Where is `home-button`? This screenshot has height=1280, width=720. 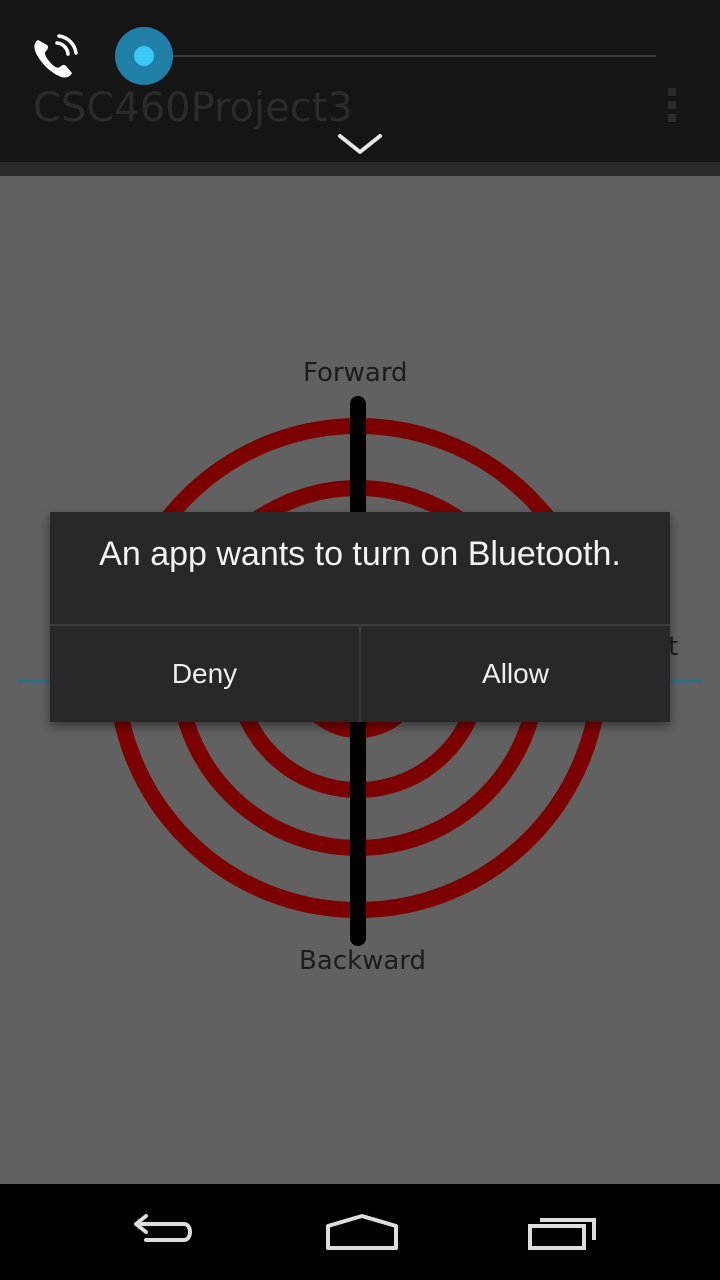 home-button is located at coordinates (360, 1232).